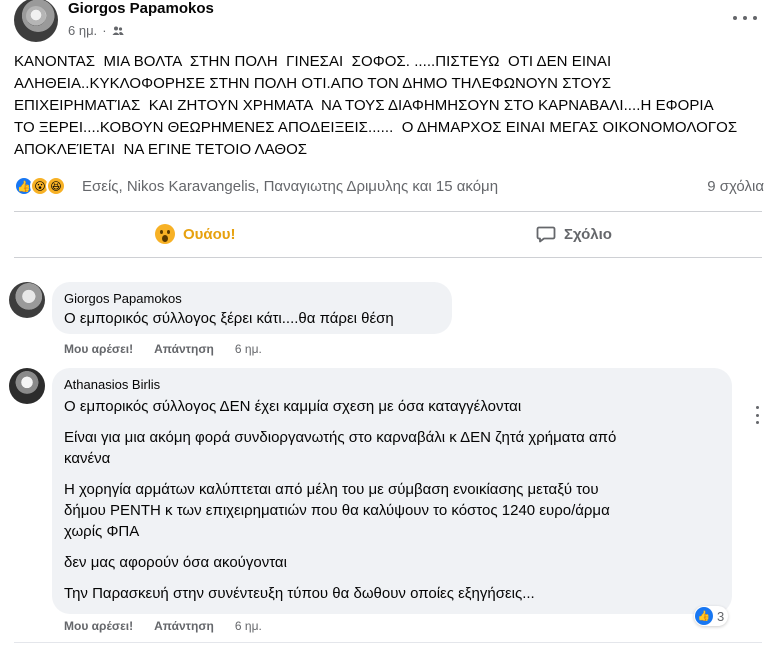  Describe the element at coordinates (36, 21) in the screenshot. I see `author-avatar` at that location.